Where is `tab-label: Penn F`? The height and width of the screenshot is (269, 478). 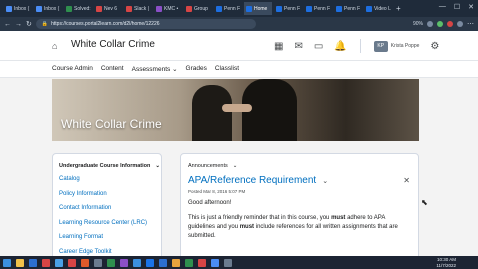
tab-label: Penn F is located at coordinates (292, 8).